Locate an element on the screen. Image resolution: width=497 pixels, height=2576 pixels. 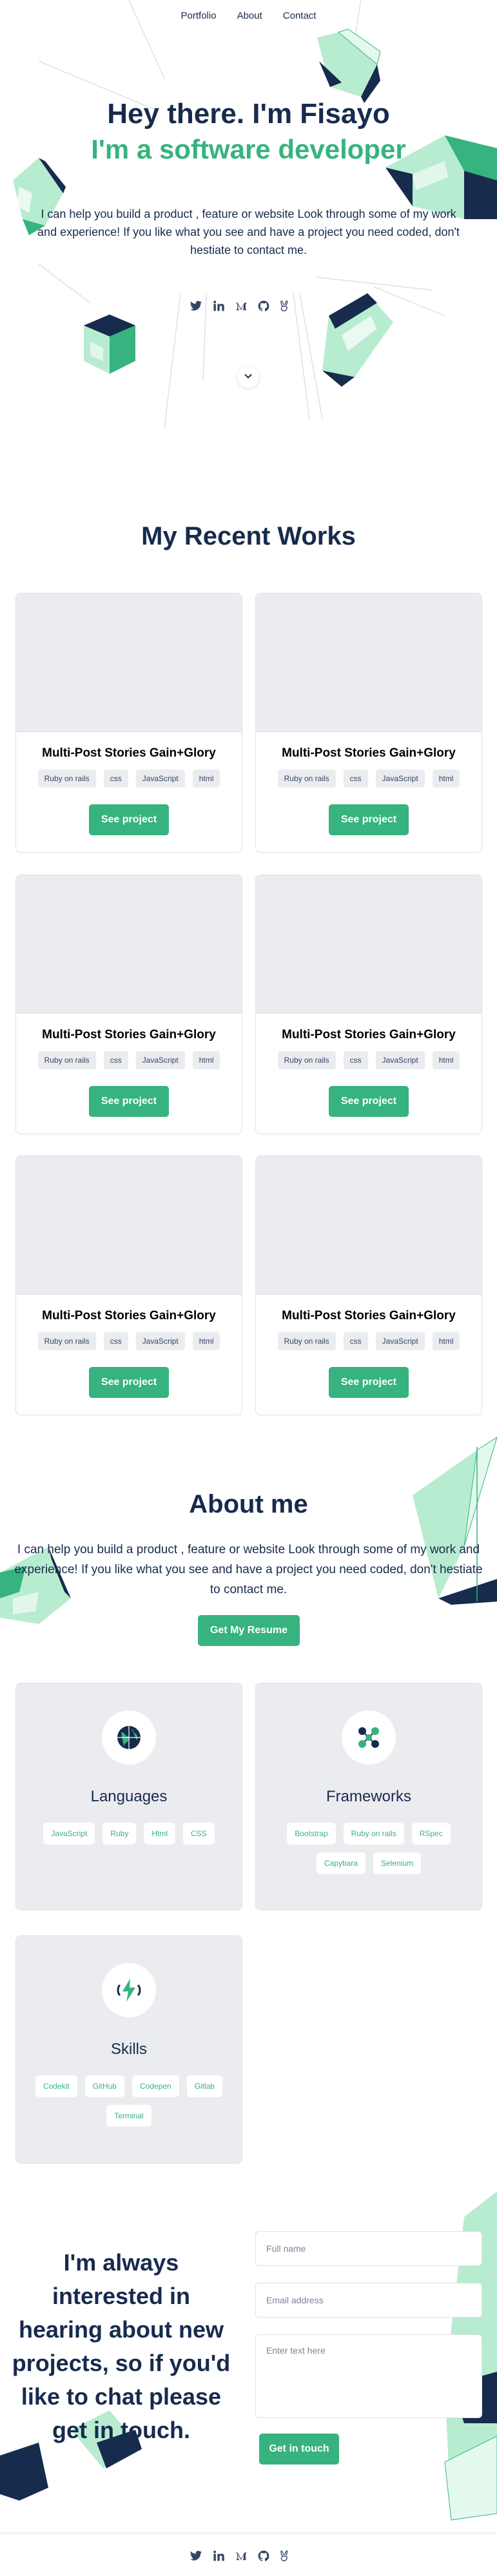
skill-chip: Terminal is located at coordinates (129, 2116).